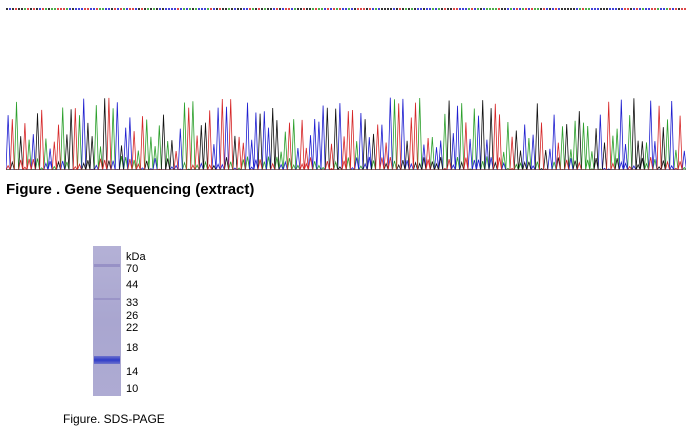 The image size is (693, 434). Describe the element at coordinates (107, 265) in the screenshot. I see `gel-band-faint` at that location.